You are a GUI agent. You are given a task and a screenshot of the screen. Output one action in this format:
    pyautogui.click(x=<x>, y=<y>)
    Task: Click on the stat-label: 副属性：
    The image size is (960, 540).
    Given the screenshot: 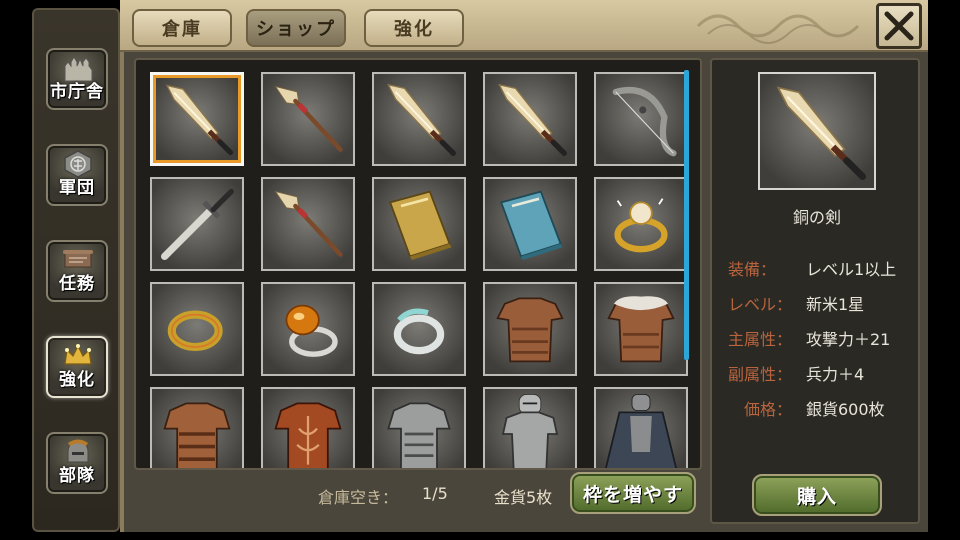 What is the action you would take?
    pyautogui.click(x=760, y=374)
    